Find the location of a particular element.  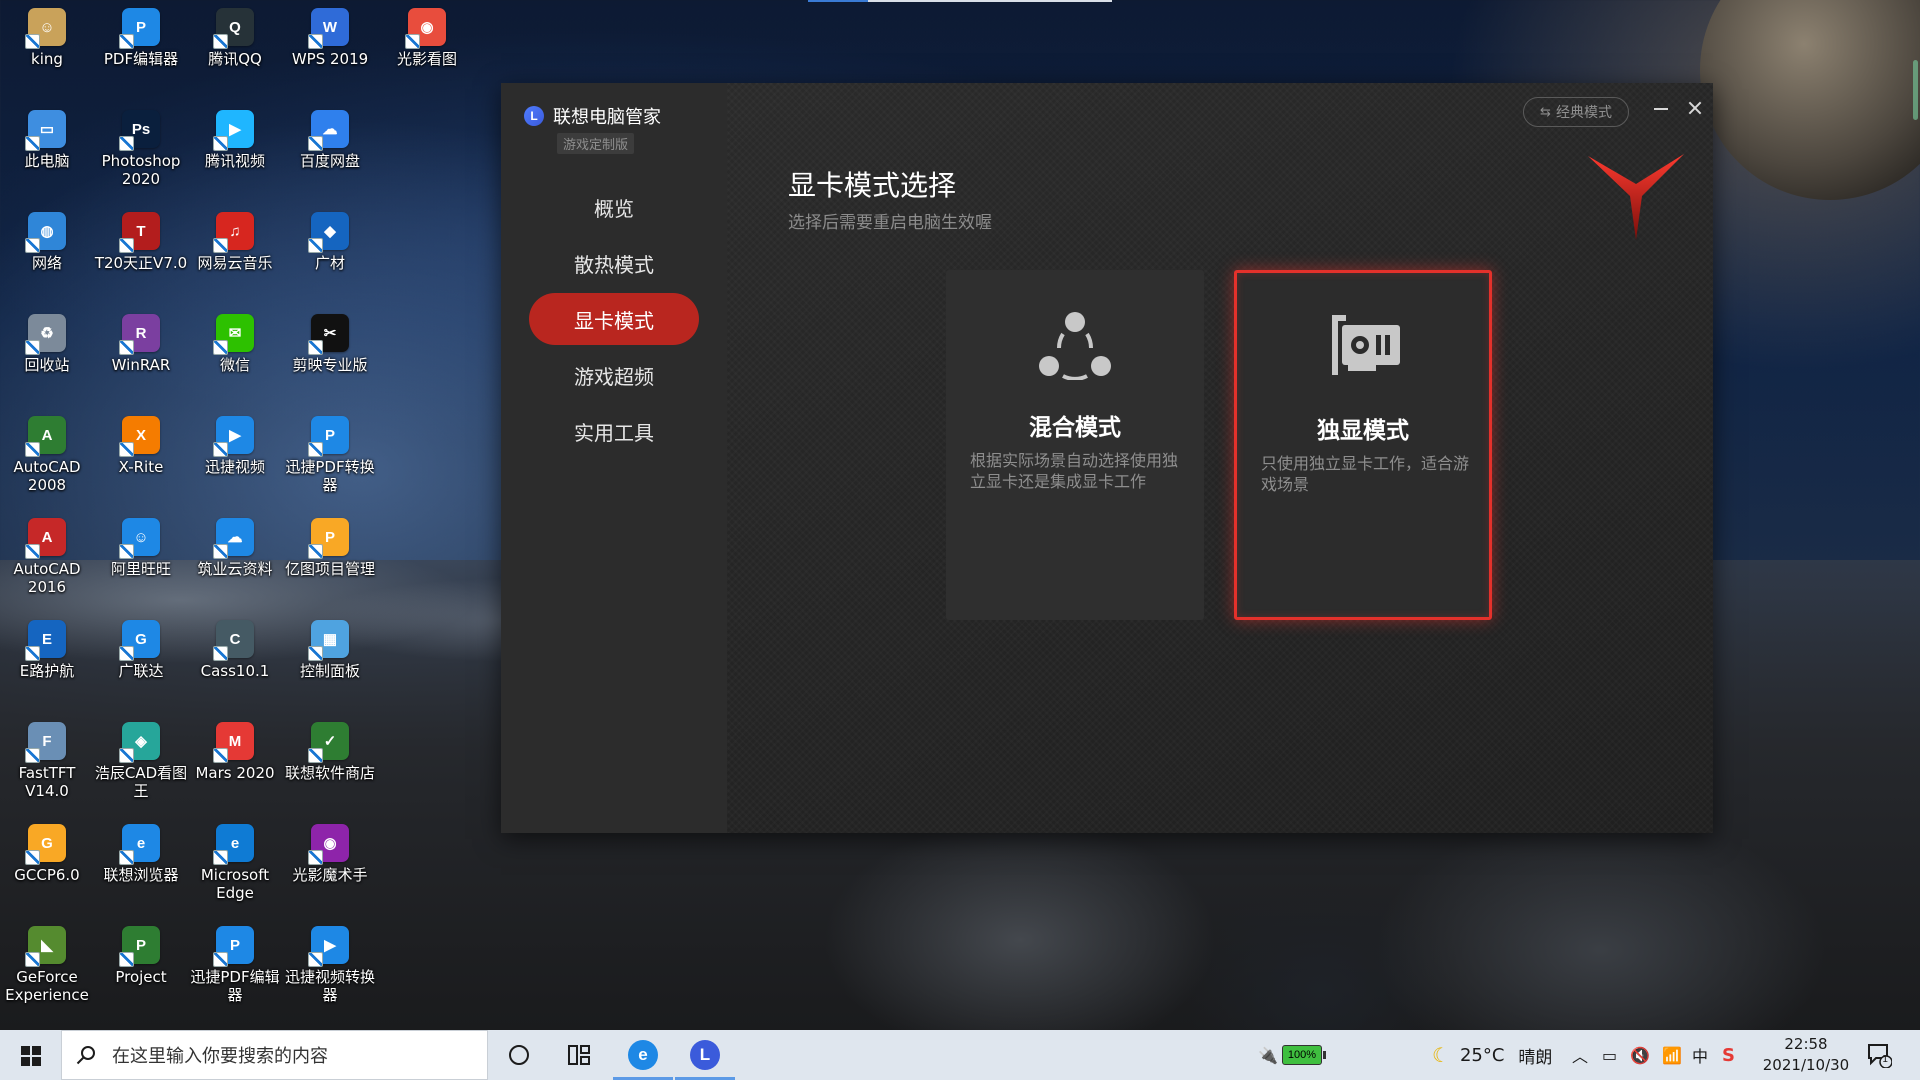

desktop-icon: A AutoCAD 2008 is located at coordinates (47, 458).